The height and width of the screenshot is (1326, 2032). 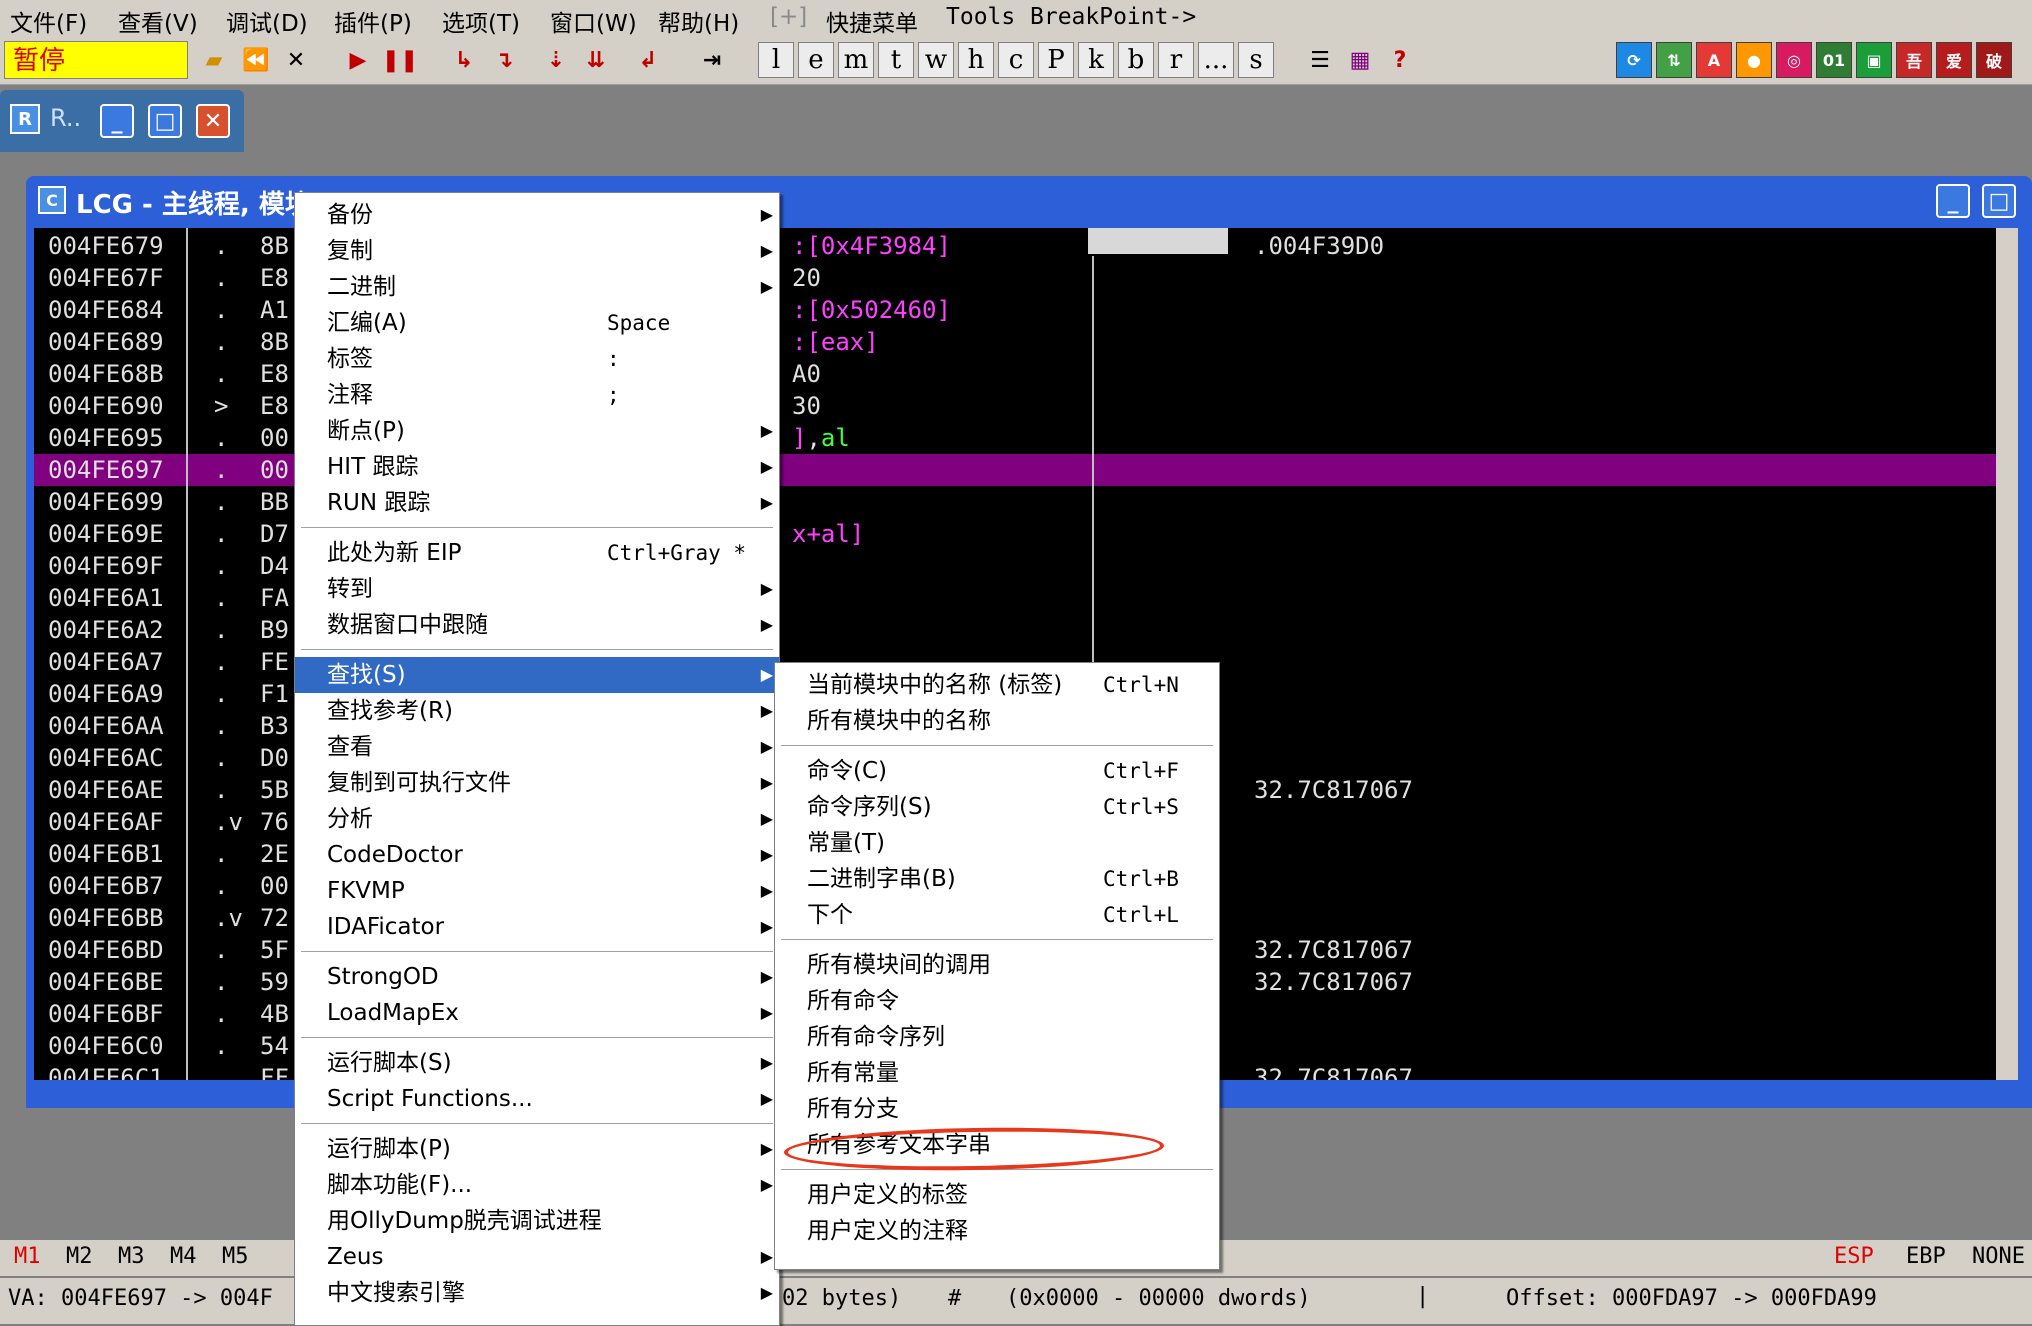 I want to click on help-button: ?, so click(x=1400, y=60).